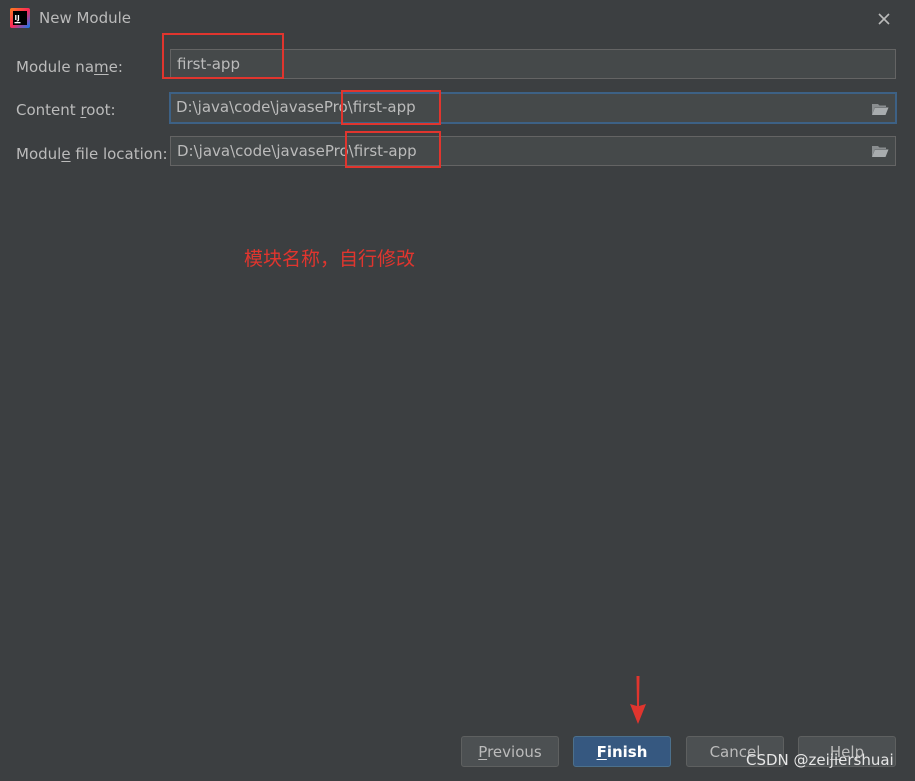 Image resolution: width=915 pixels, height=781 pixels. What do you see at coordinates (514, 752) in the screenshot?
I see `previous-button-label: revious` at bounding box center [514, 752].